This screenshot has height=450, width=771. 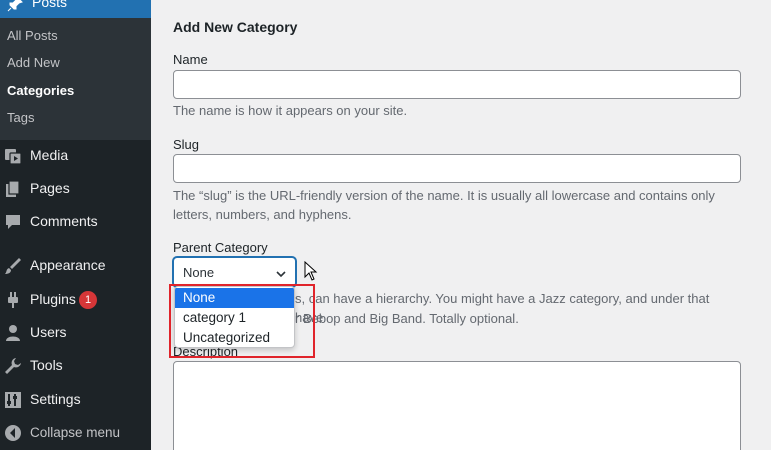 I want to click on appearance-icon, so click(x=13, y=266).